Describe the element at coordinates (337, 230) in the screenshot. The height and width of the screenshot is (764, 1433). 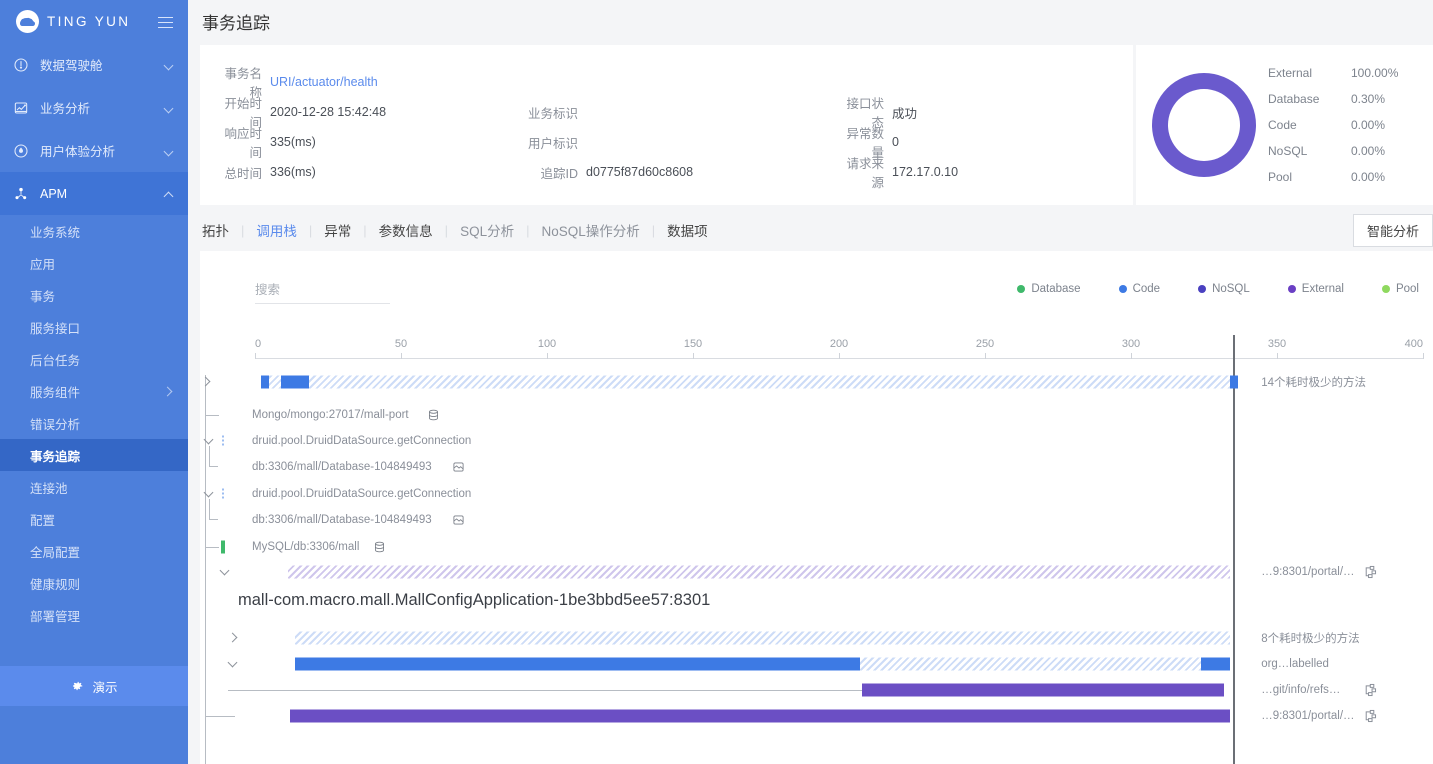
I see `tab-2: 异常` at that location.